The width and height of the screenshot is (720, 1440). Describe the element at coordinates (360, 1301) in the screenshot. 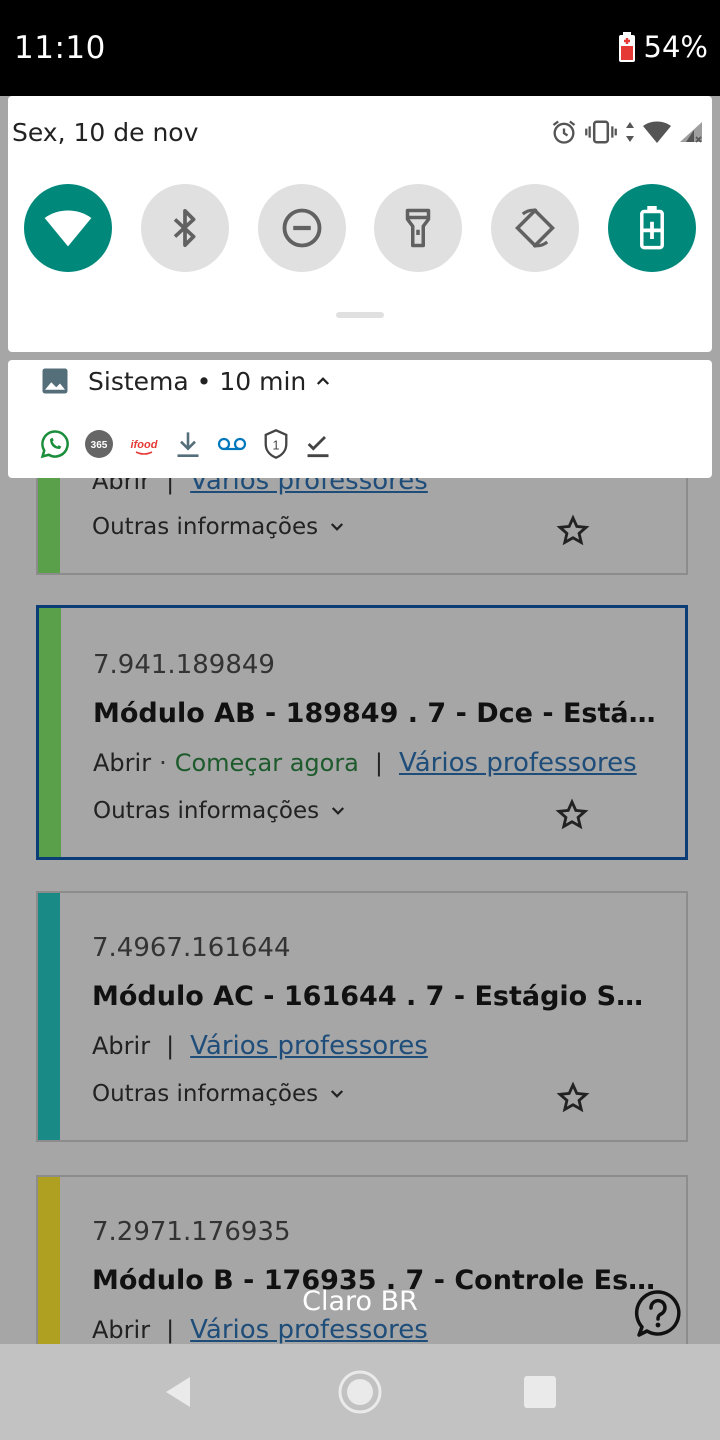

I see `carrier-label: Claro BR` at that location.